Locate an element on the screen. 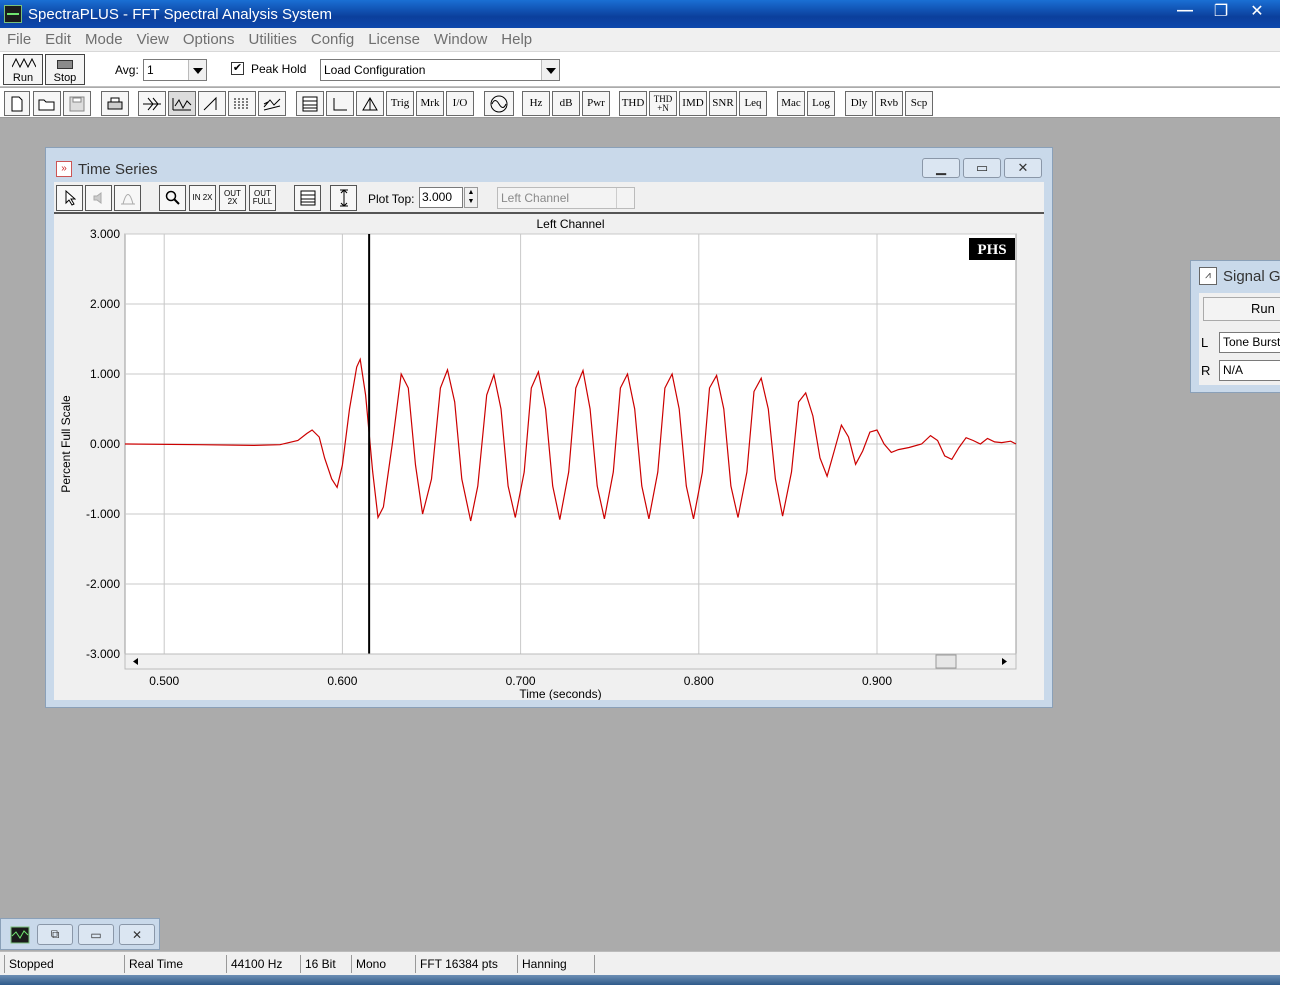 This screenshot has height=985, width=1289. db-button: dB is located at coordinates (566, 103).